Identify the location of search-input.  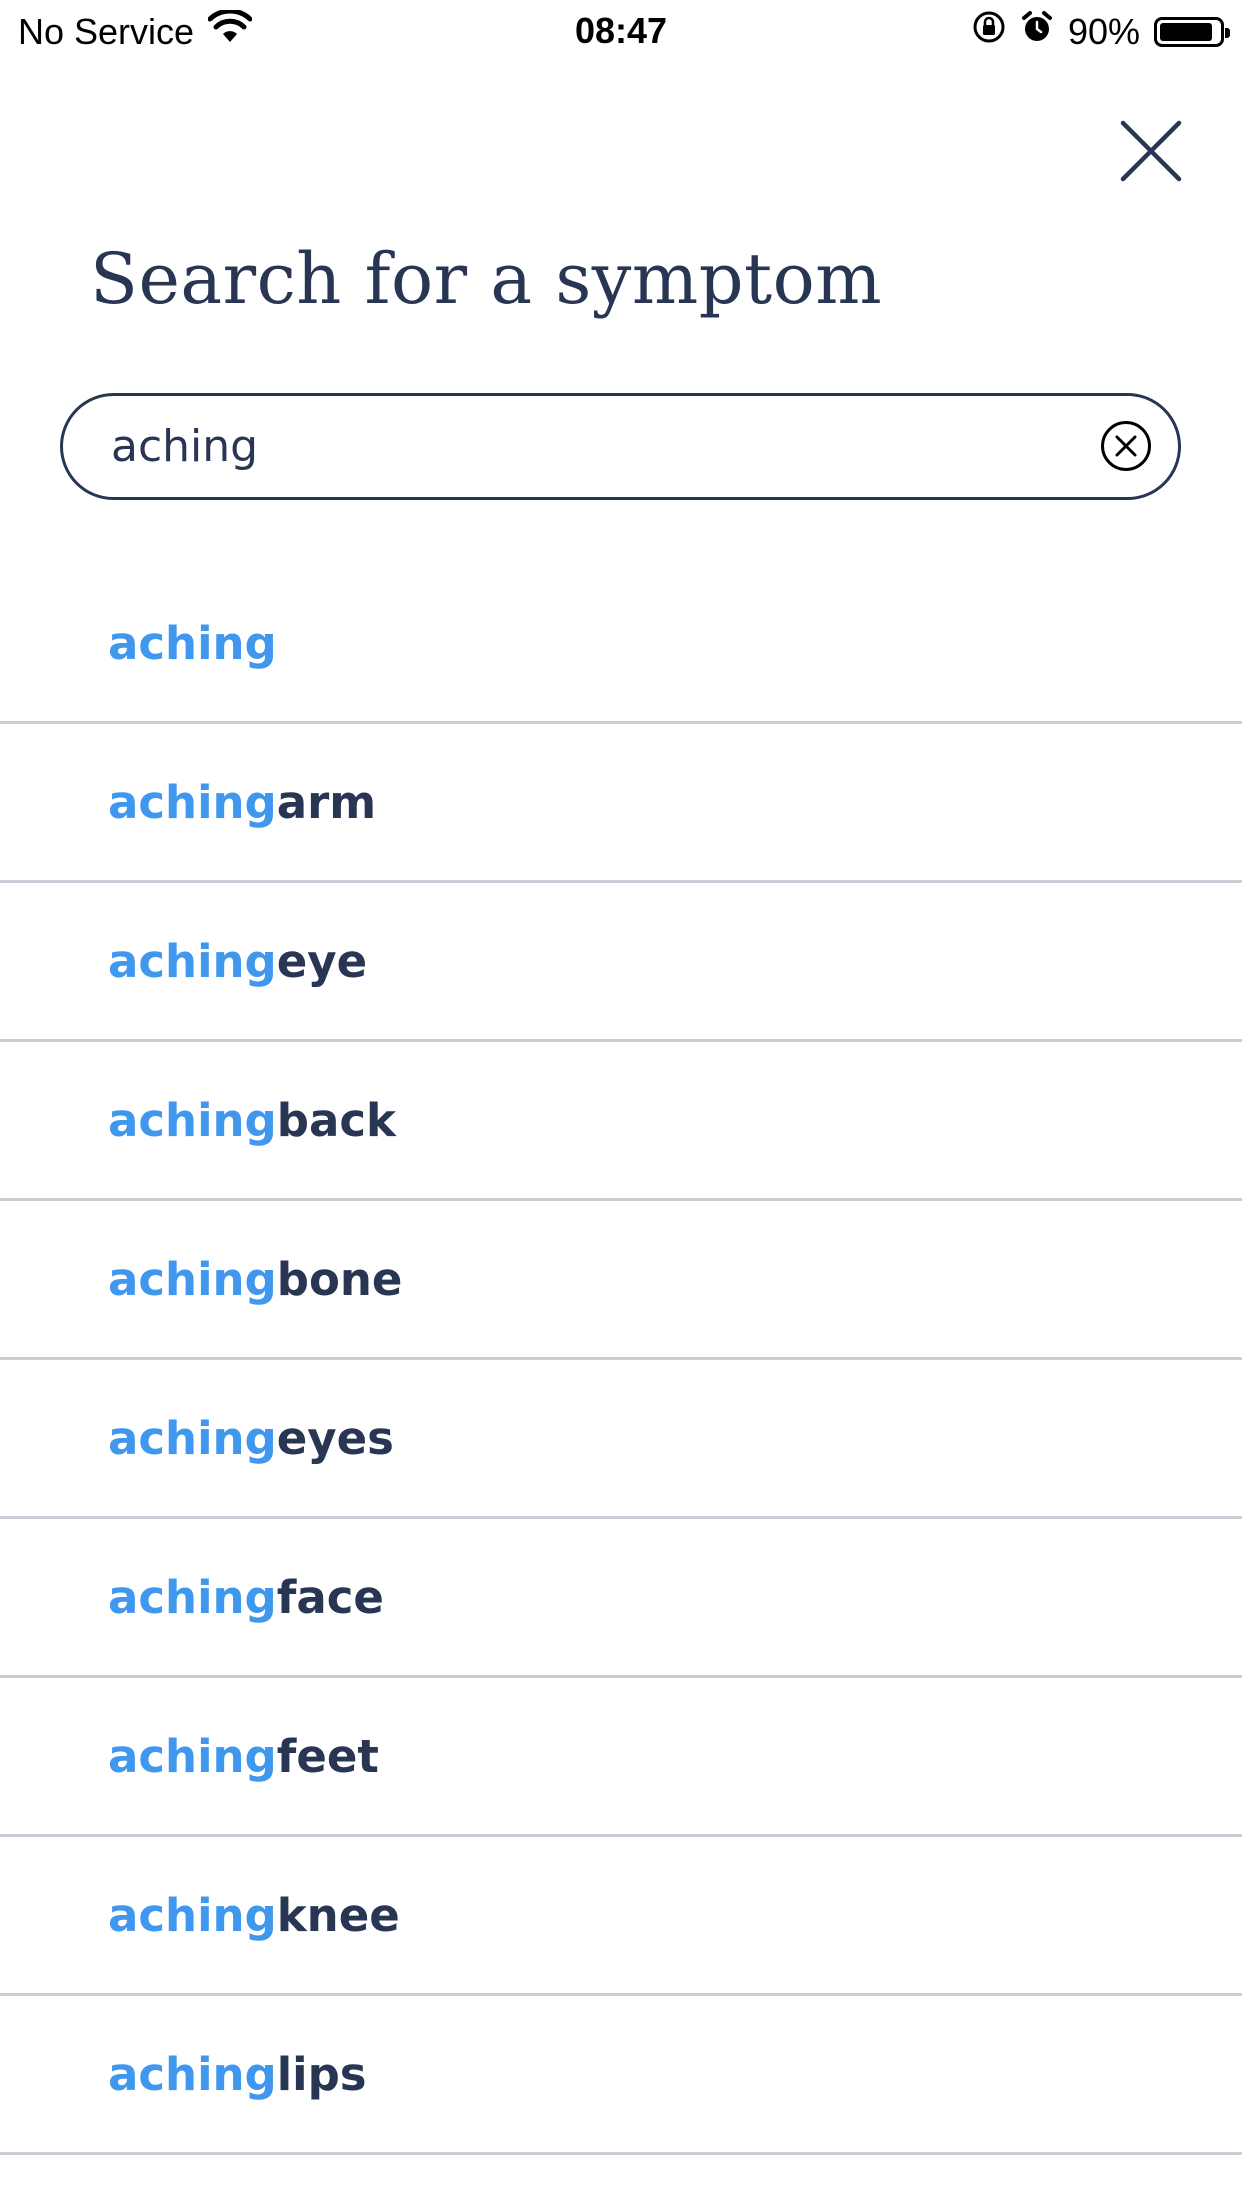
(561, 446).